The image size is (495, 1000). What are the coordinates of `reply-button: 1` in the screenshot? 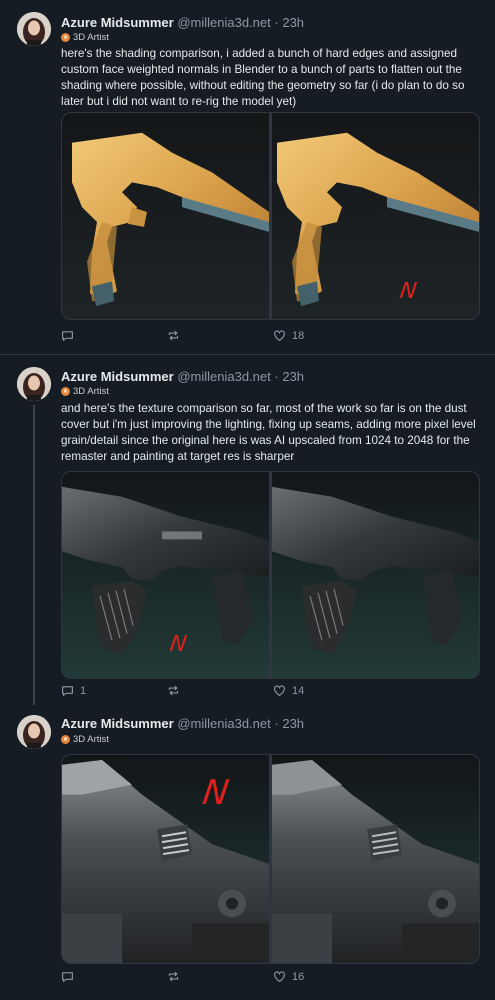 It's located at (73, 690).